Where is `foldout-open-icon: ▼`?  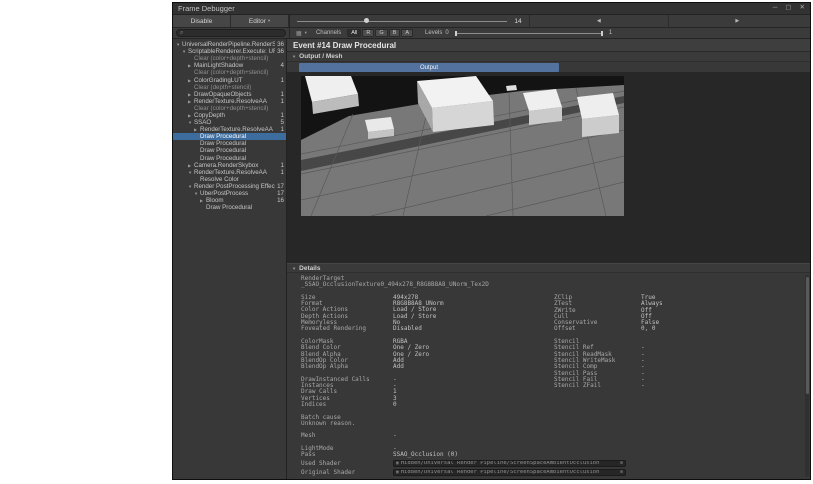
foldout-open-icon: ▼ is located at coordinates (294, 268).